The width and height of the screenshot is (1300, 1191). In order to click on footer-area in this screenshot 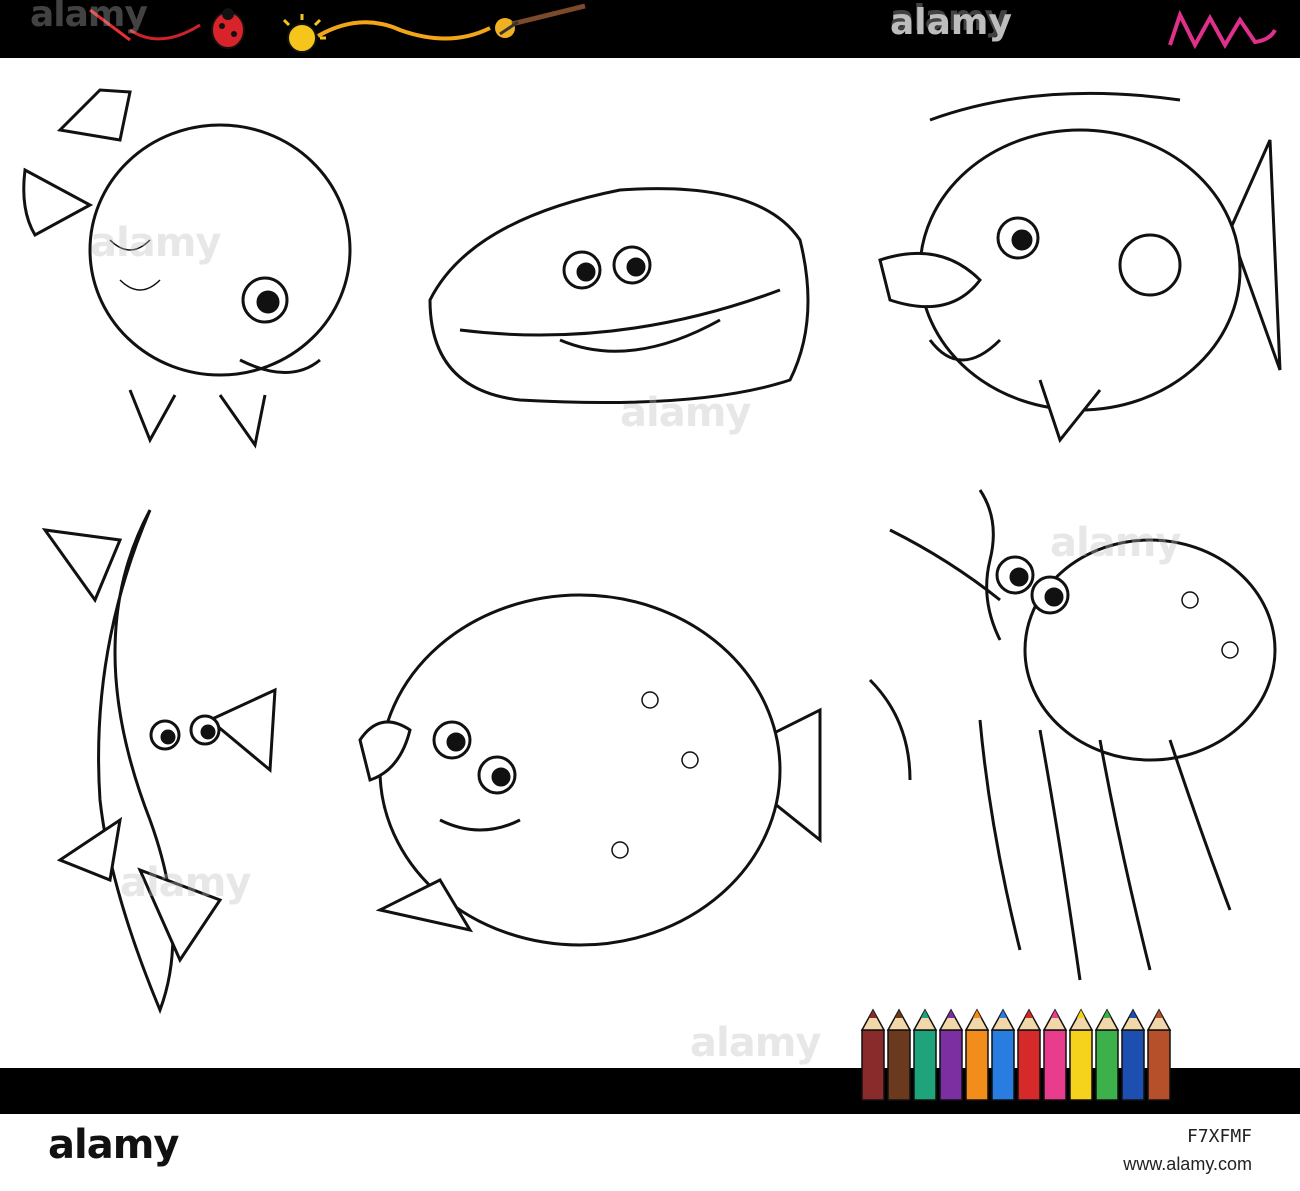, I will do `click(650, 1152)`.